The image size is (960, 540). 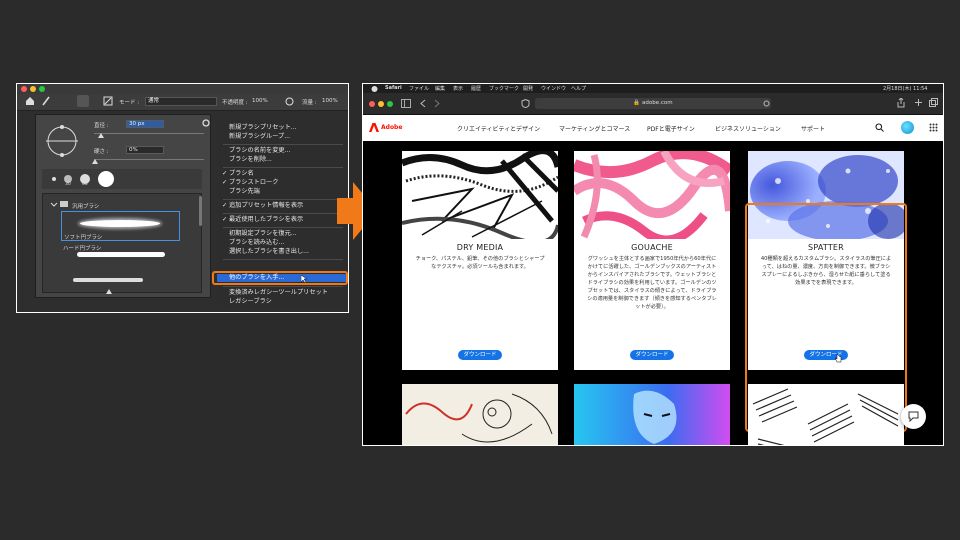 What do you see at coordinates (813, 128) in the screenshot?
I see `nav-item-support: サポート` at bounding box center [813, 128].